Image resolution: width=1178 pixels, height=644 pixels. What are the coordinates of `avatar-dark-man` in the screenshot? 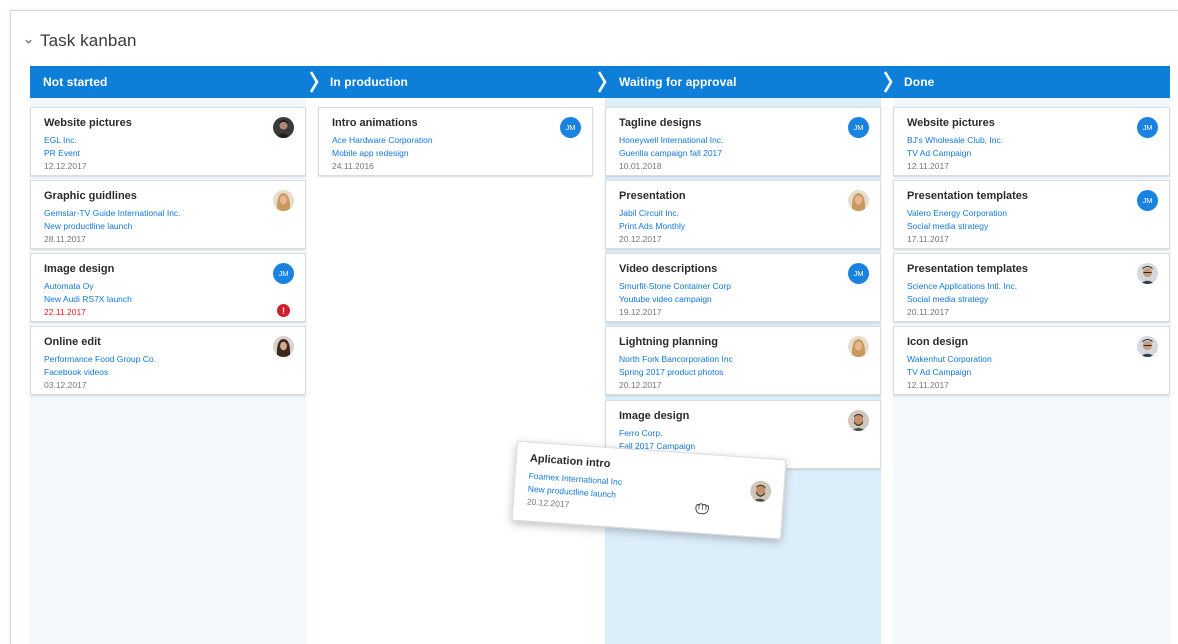 It's located at (283, 127).